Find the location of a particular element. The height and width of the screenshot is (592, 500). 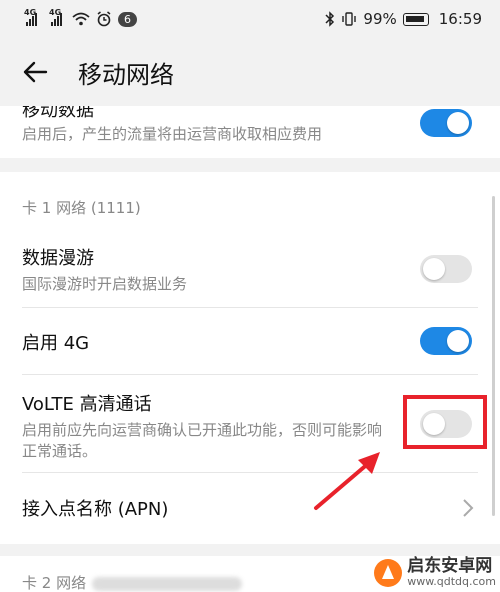

notification-count-badge: 6 is located at coordinates (127, 19).